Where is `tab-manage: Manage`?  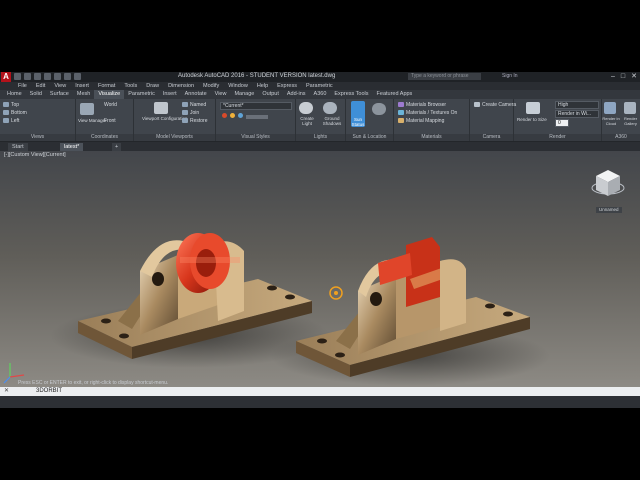
tab-manage: Manage is located at coordinates (244, 94).